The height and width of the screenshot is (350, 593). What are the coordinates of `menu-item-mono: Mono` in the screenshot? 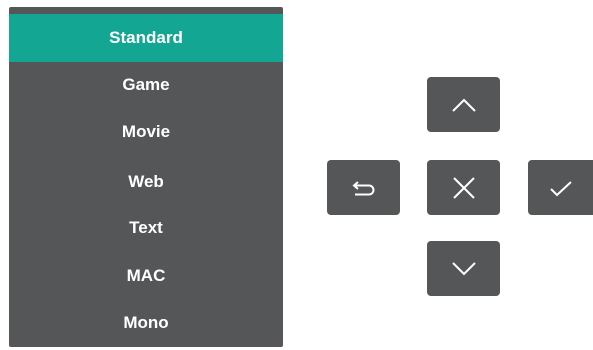 It's located at (146, 323).